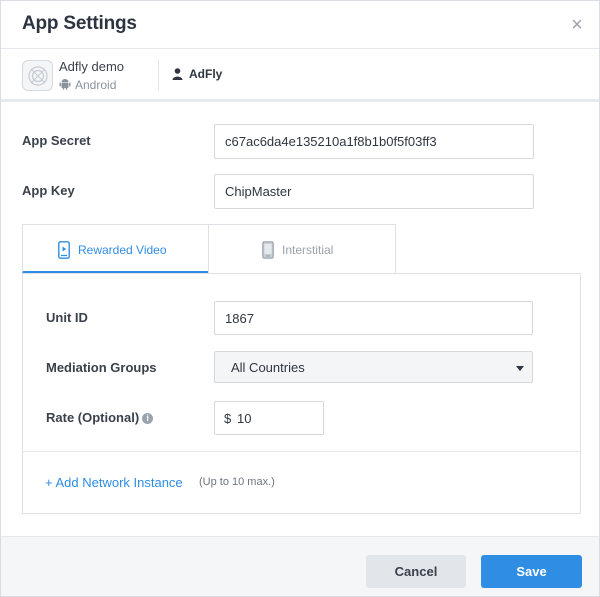 Image resolution: width=600 pixels, height=597 pixels. Describe the element at coordinates (101, 367) in the screenshot. I see `mediation-groups-label: Mediation Groups` at that location.